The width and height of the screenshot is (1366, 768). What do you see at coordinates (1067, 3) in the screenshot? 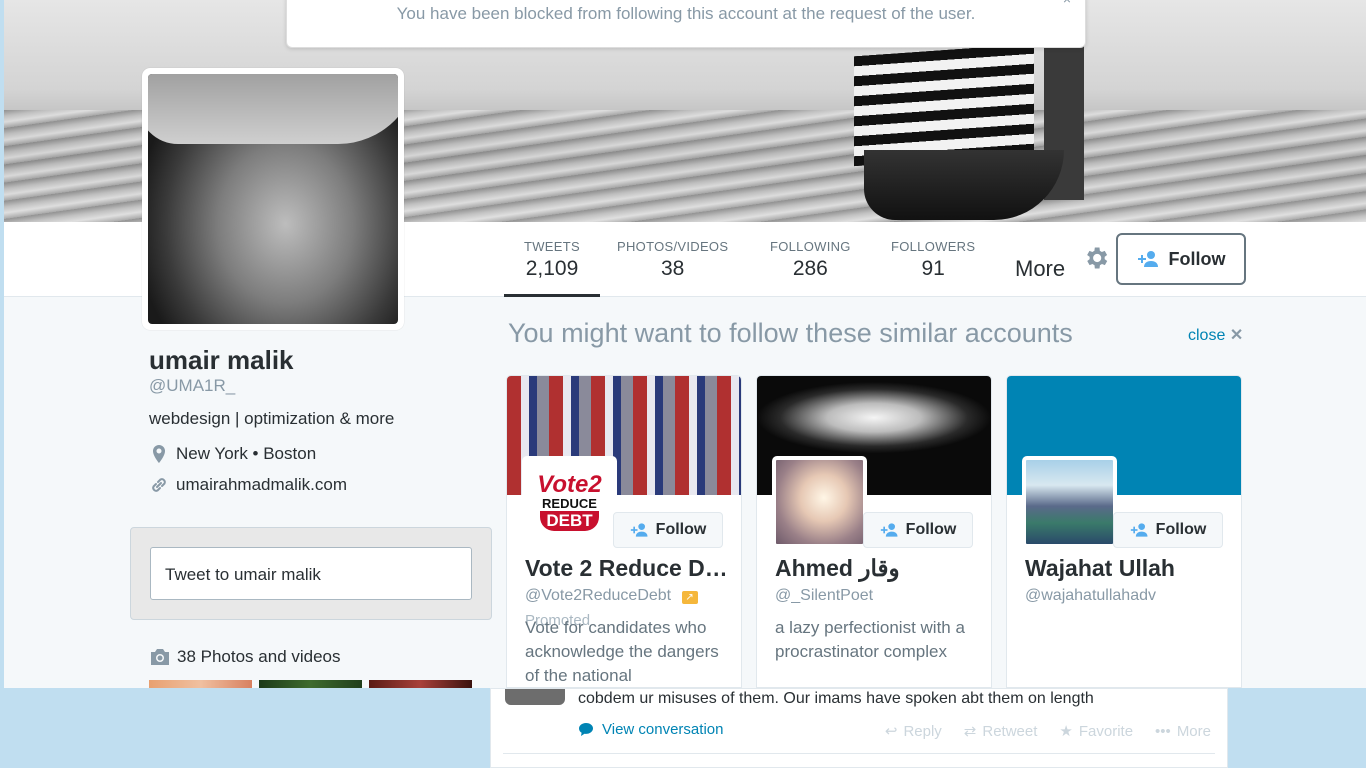
I see `close-icon: ×` at bounding box center [1067, 3].